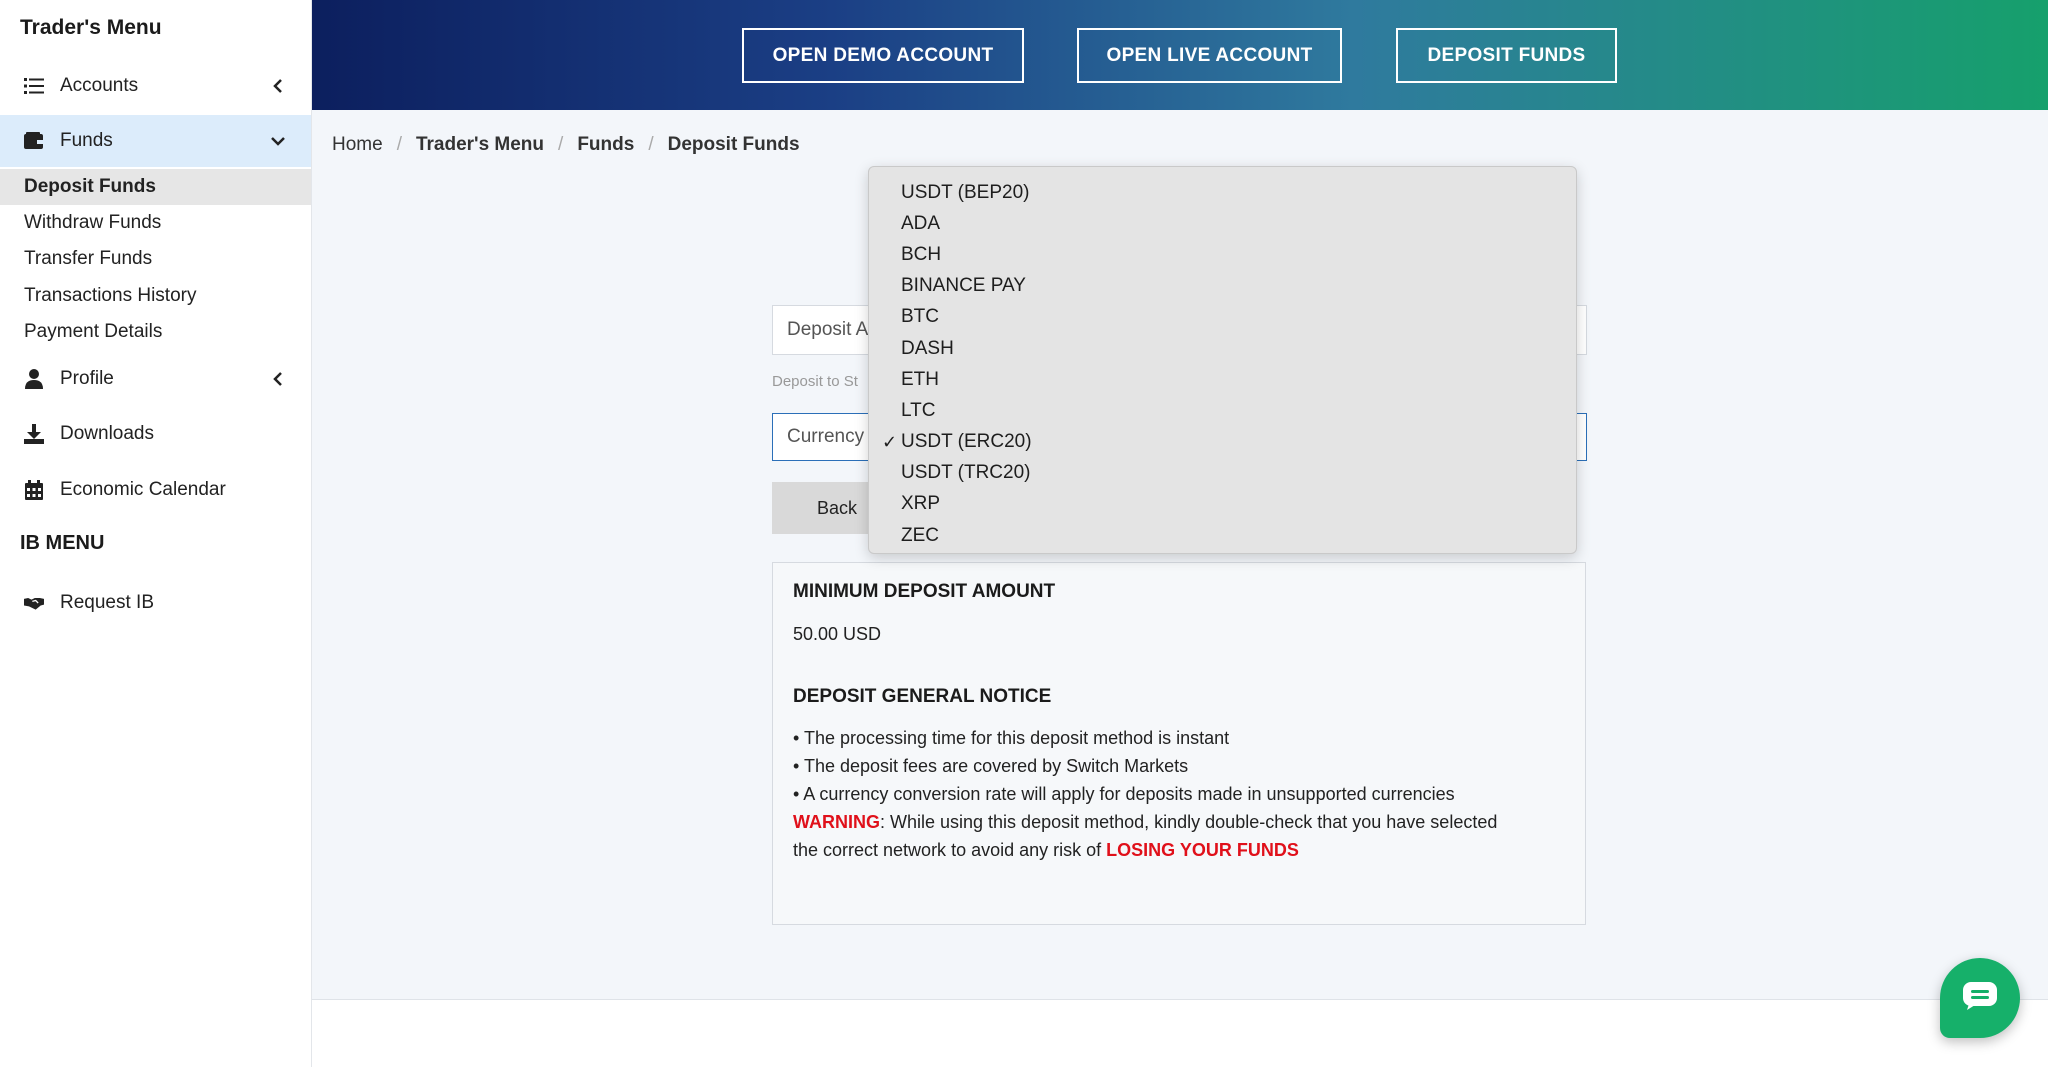  I want to click on sidebar-item-label: Downloads, so click(107, 433).